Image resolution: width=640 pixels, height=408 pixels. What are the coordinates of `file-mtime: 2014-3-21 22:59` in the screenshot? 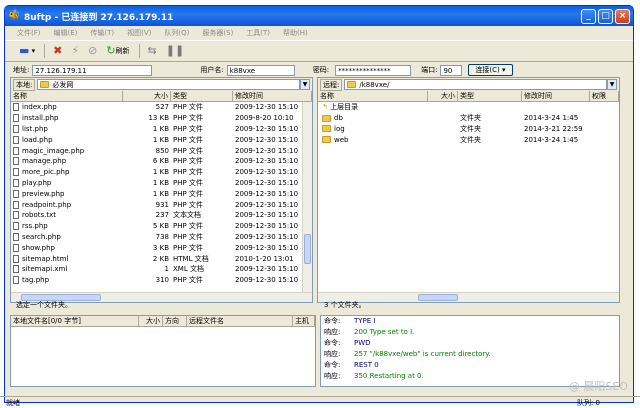 It's located at (553, 128).